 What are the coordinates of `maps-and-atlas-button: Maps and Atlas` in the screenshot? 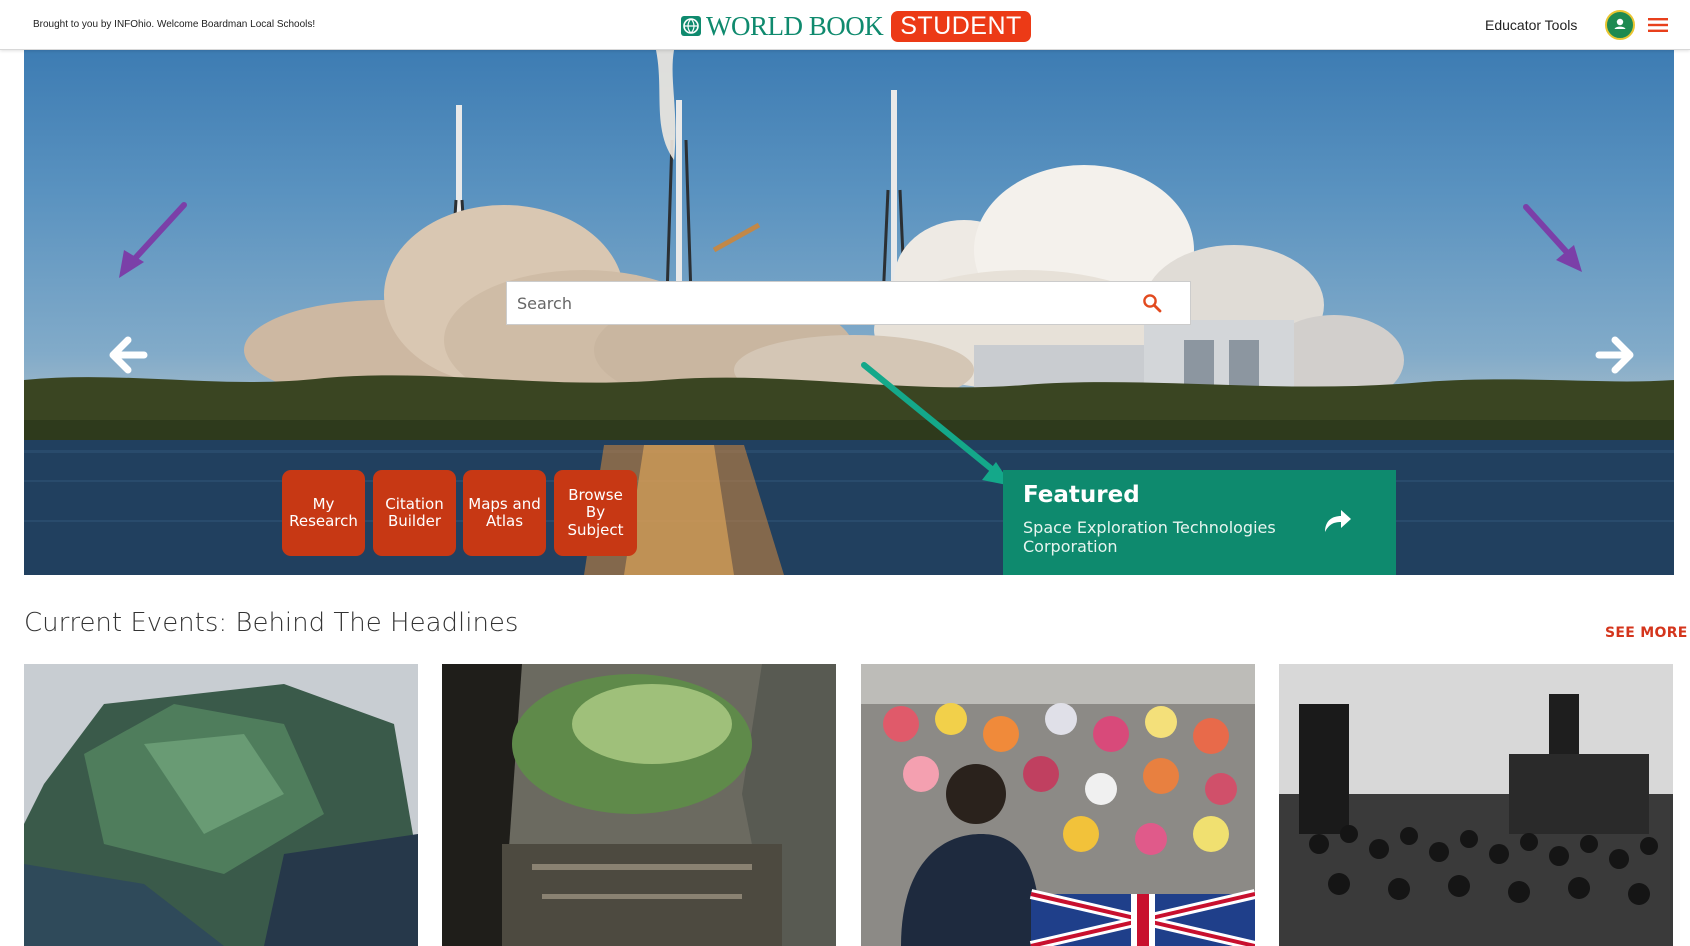 It's located at (504, 513).